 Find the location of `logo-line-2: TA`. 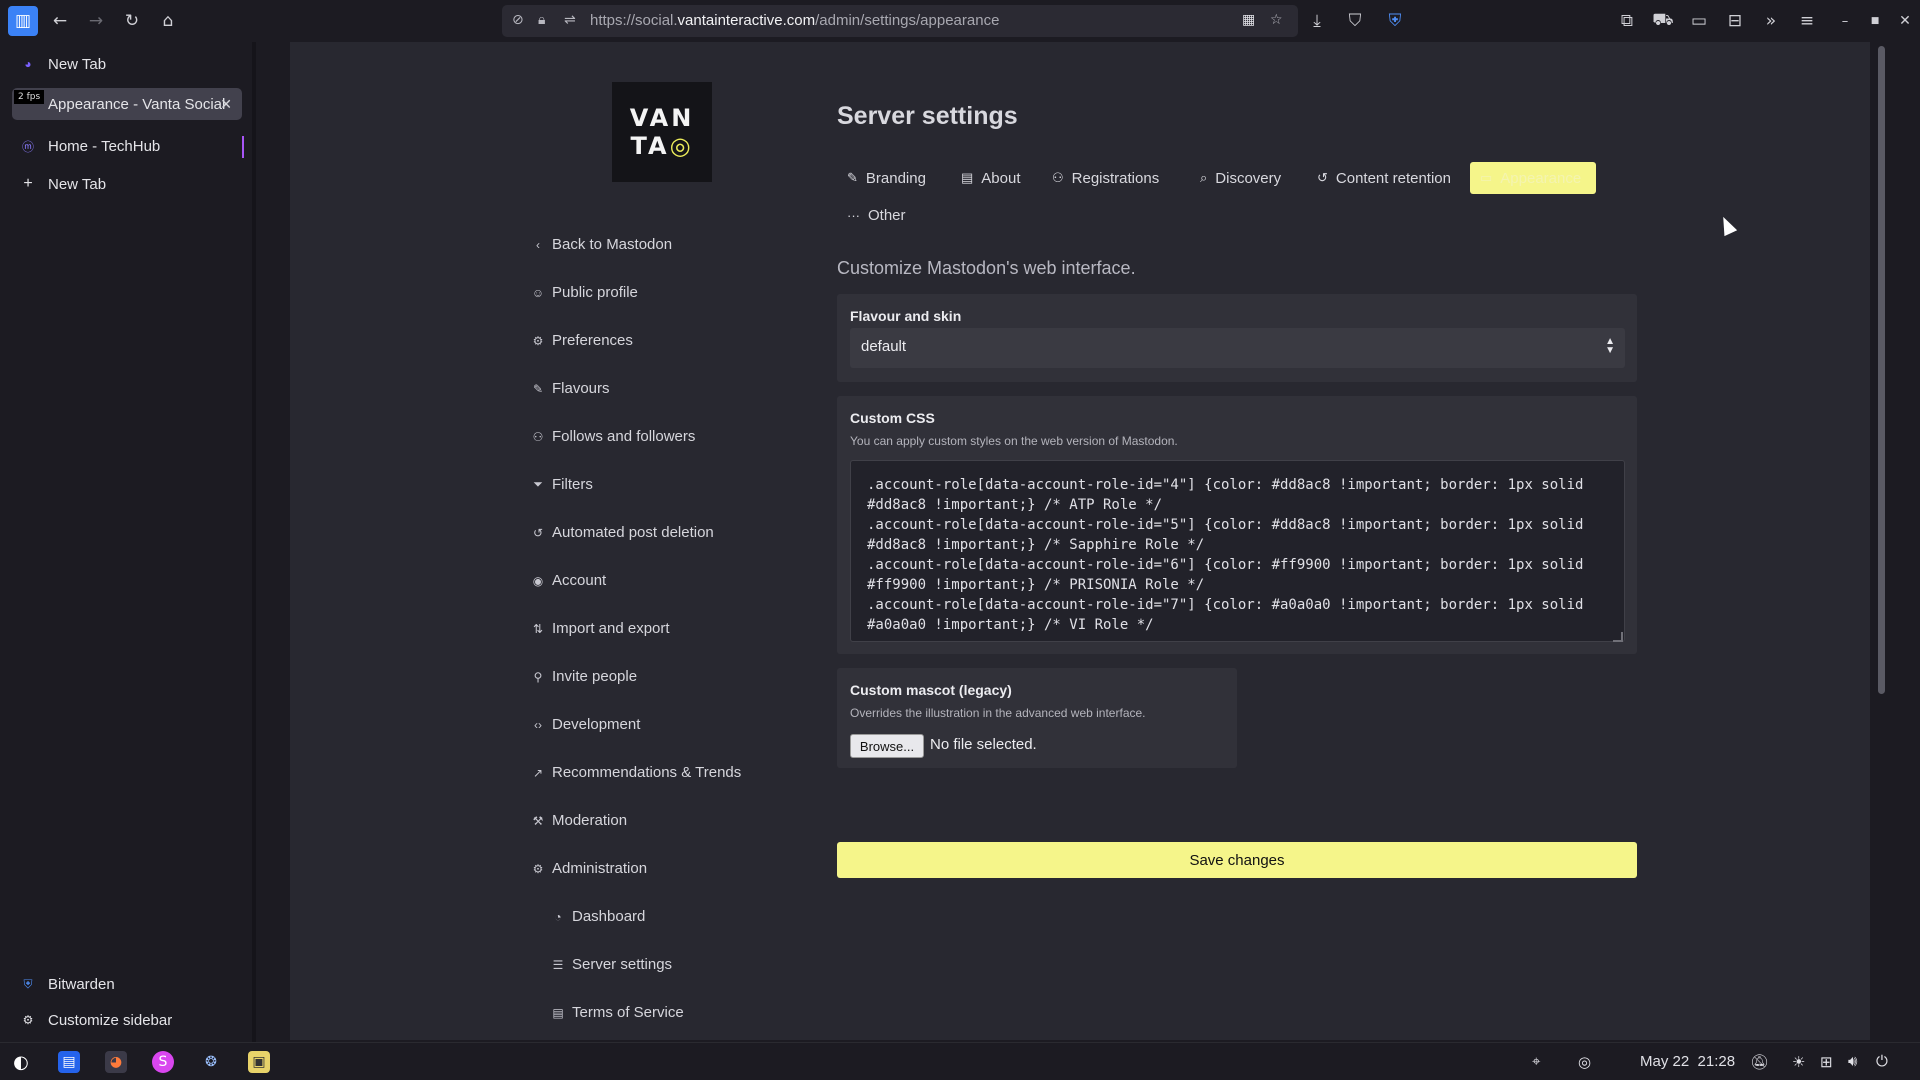

logo-line-2: TA is located at coordinates (650, 146).